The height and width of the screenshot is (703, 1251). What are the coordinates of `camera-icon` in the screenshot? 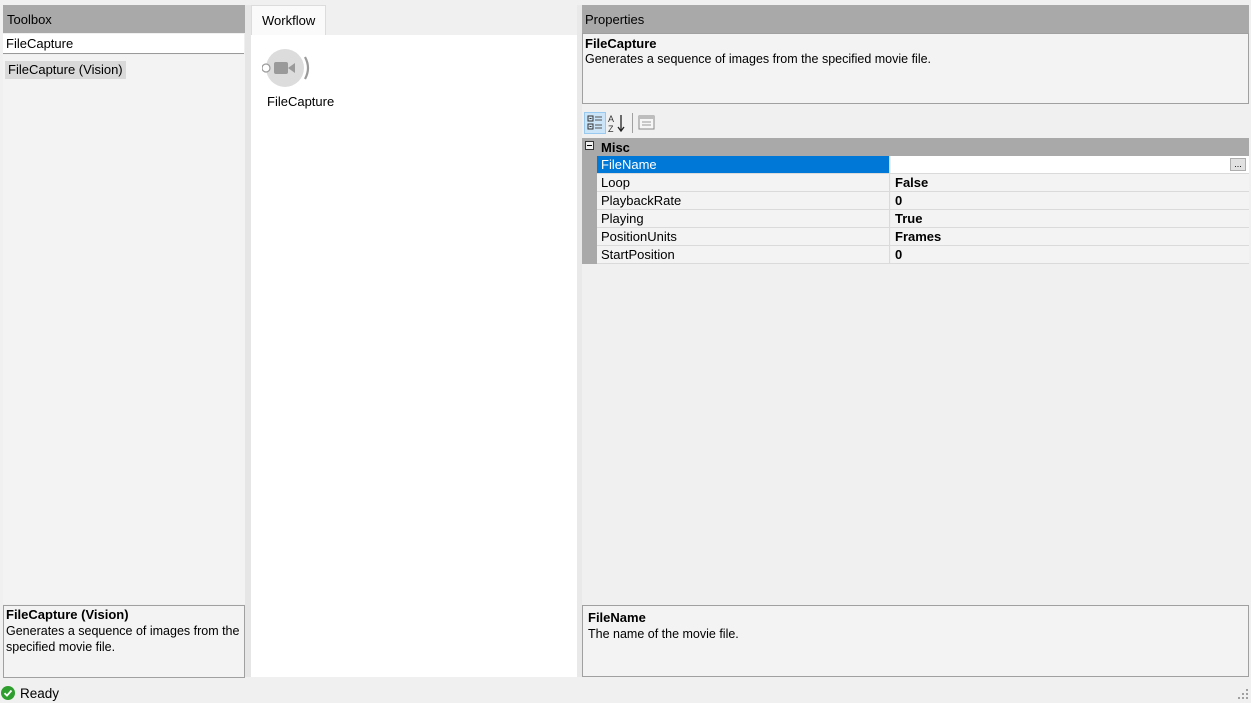 It's located at (285, 68).